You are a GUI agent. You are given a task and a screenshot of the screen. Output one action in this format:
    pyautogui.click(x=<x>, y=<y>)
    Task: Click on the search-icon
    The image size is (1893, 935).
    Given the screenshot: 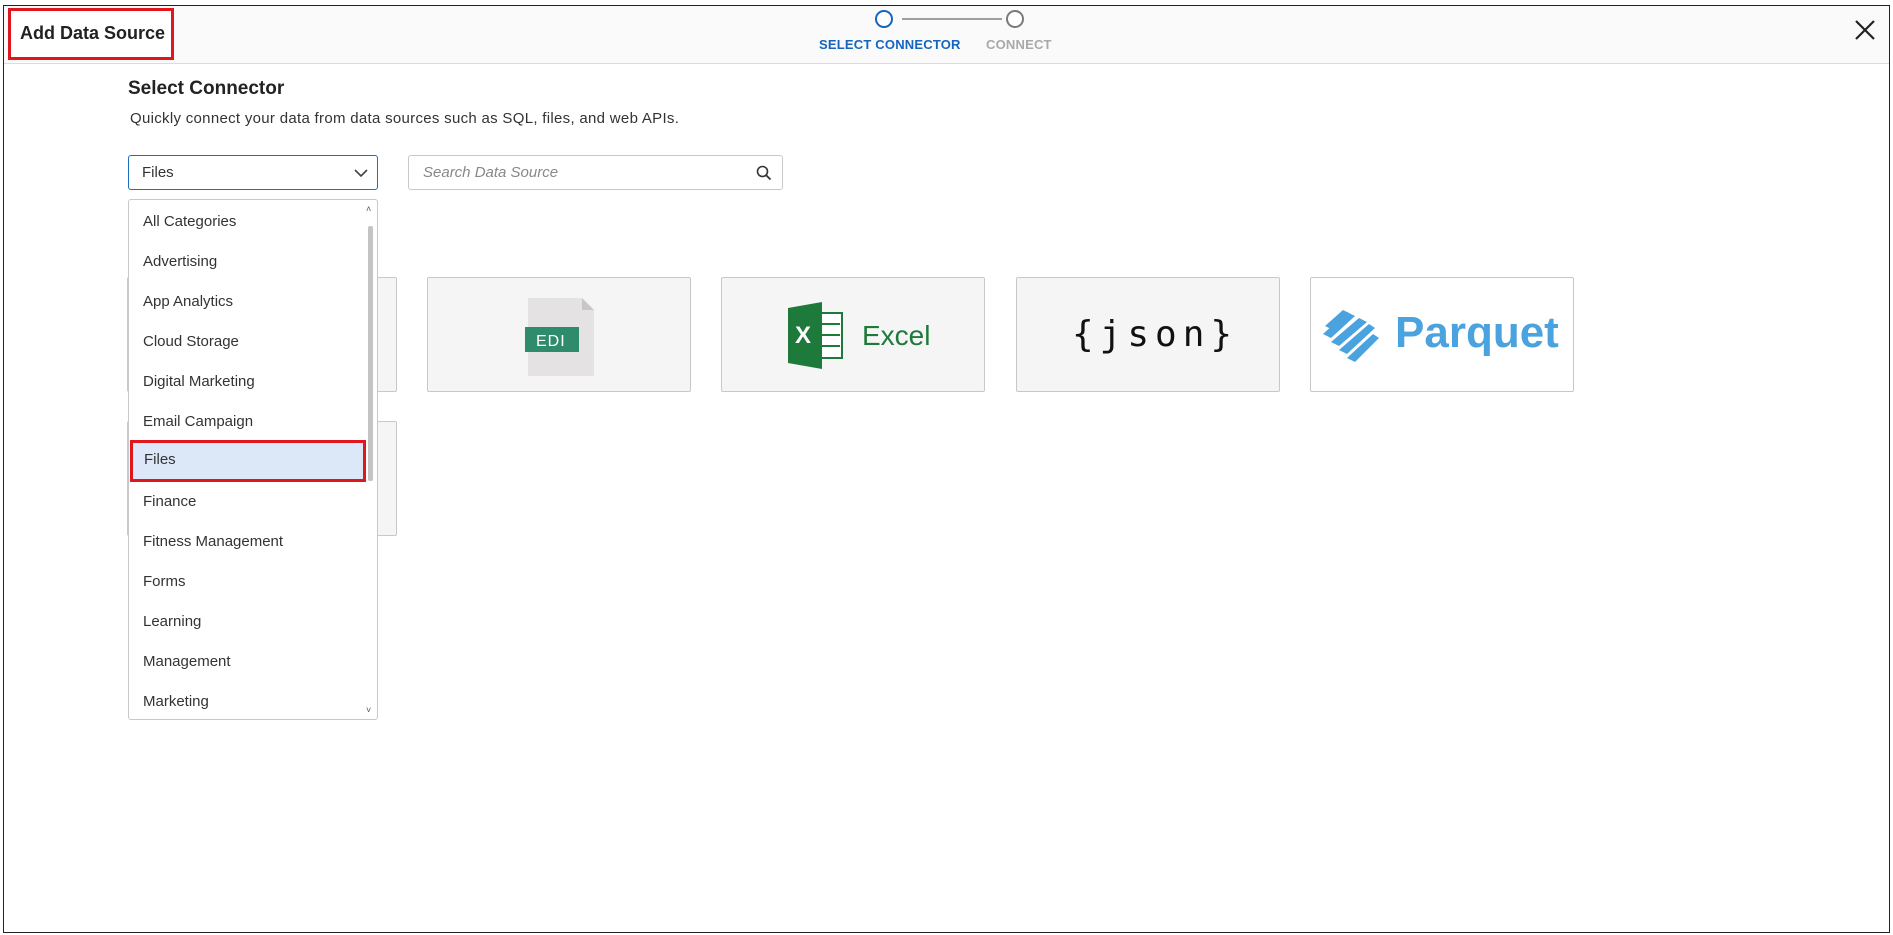 What is the action you would take?
    pyautogui.click(x=764, y=173)
    